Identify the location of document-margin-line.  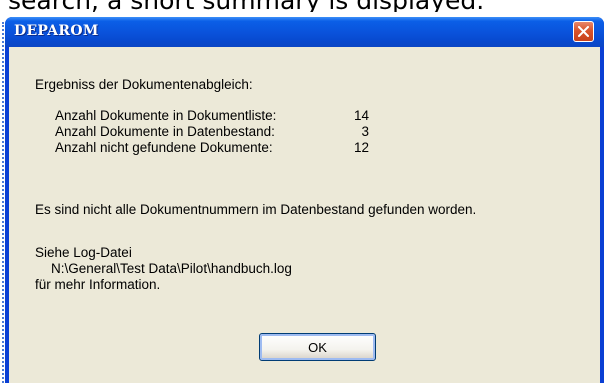
(3, 202).